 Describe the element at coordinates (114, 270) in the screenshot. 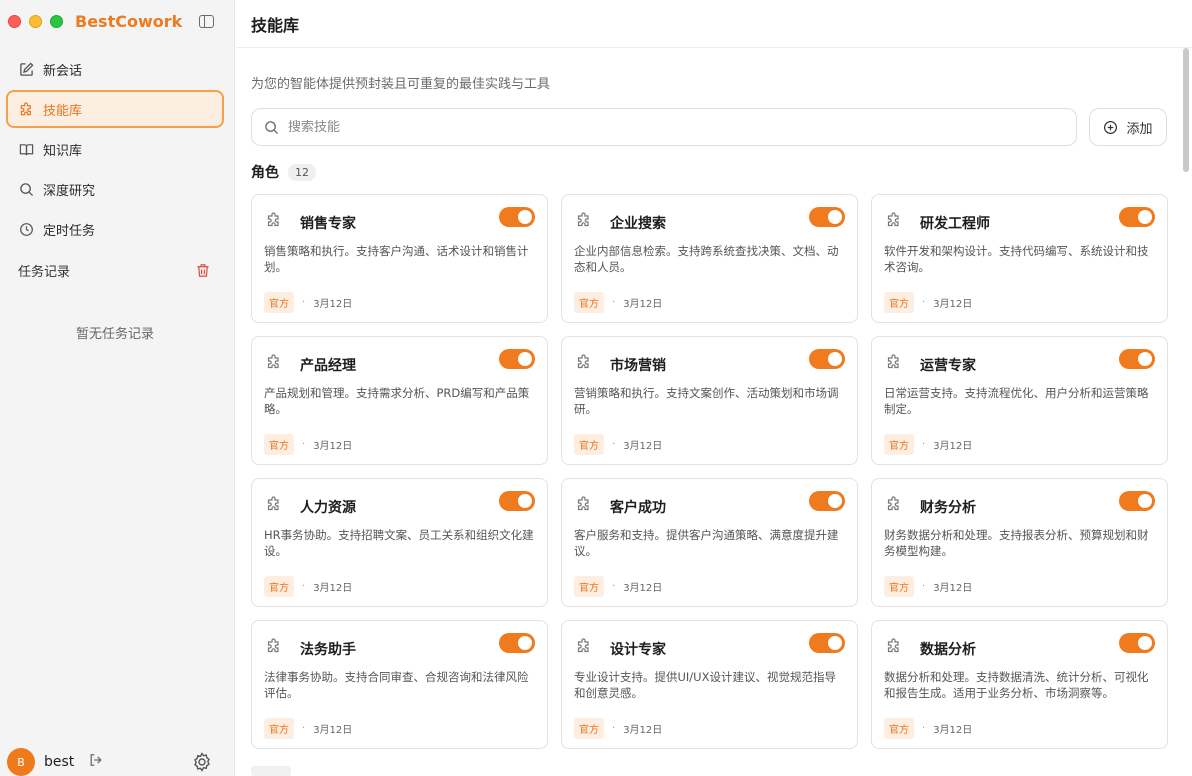

I see `history-header: 任务记录` at that location.